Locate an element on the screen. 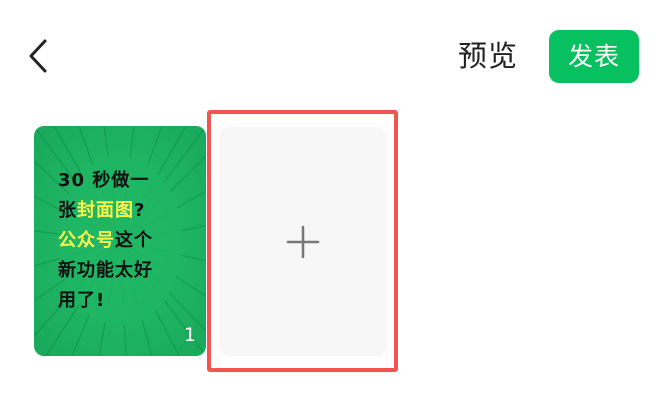  cover-text-span: ? is located at coordinates (140, 210).